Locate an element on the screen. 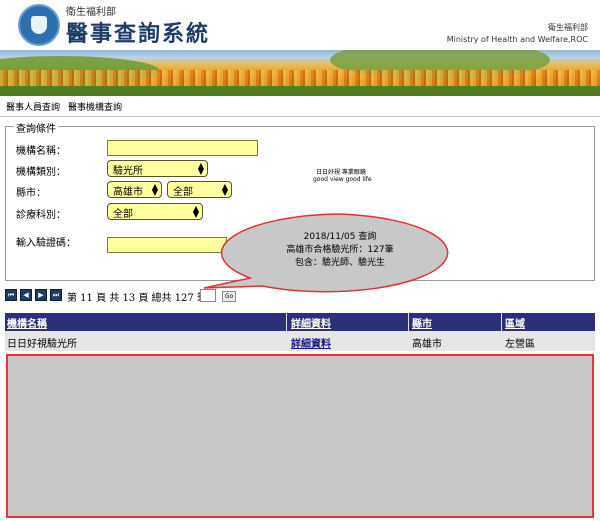 Image resolution: width=600 pixels, height=521 pixels. nav-institution-query: 醫事機構查詢 is located at coordinates (95, 106).